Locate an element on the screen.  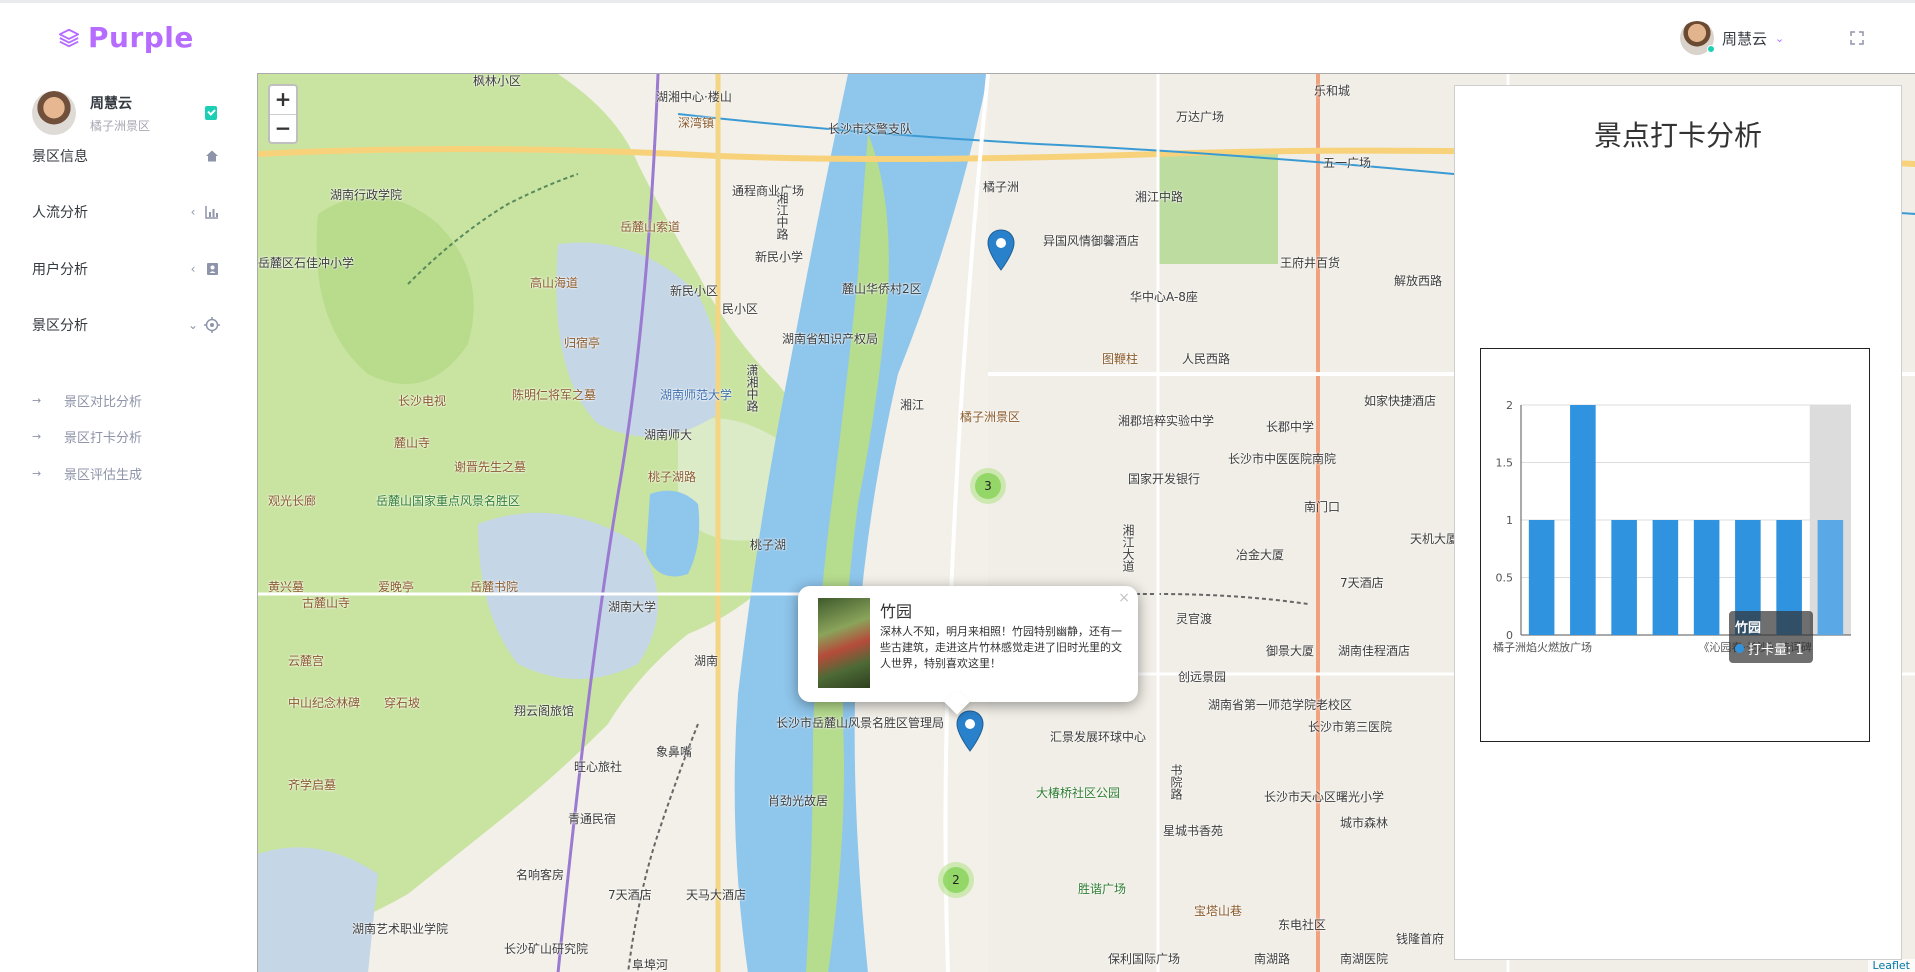
chart-tooltip: 竹园 打卡量: 1 is located at coordinates (1771, 637).